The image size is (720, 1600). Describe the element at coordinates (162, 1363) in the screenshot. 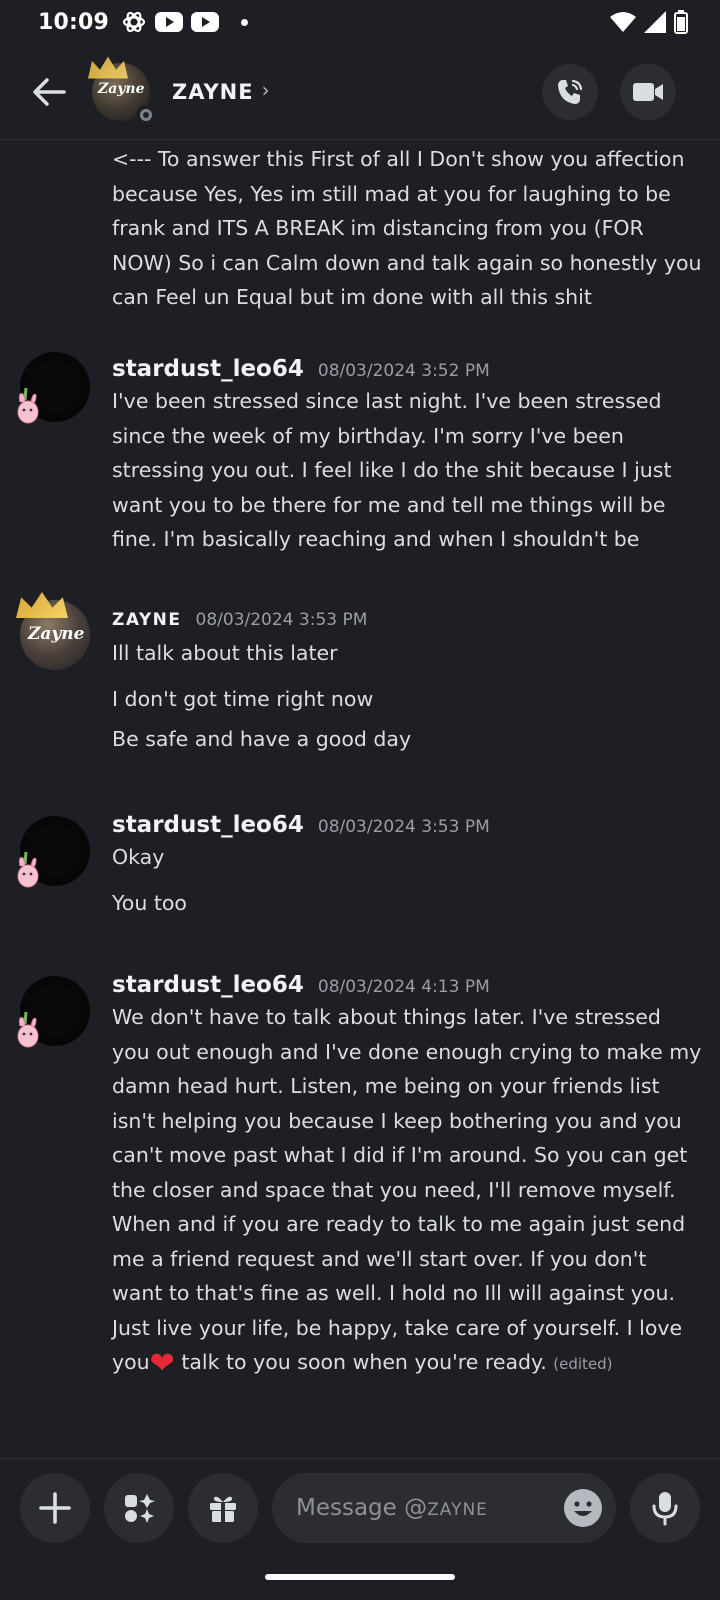

I see `heart-emoji-icon: ❤` at that location.